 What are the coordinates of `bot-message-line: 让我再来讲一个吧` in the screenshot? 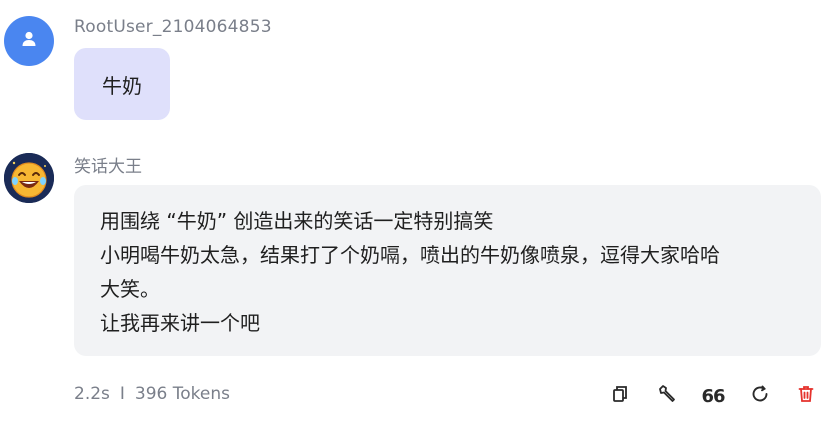 It's located at (180, 323).